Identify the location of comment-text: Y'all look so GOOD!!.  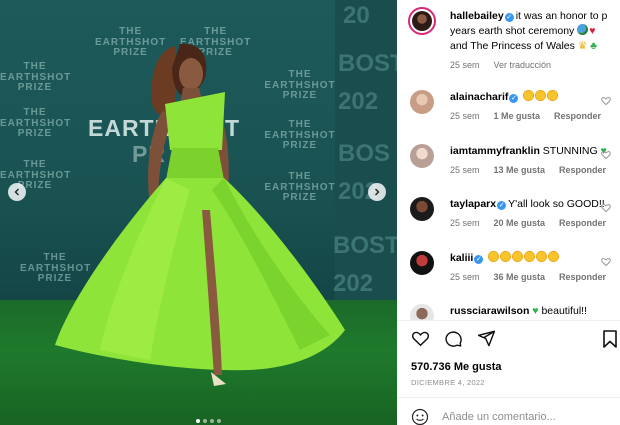
(556, 204).